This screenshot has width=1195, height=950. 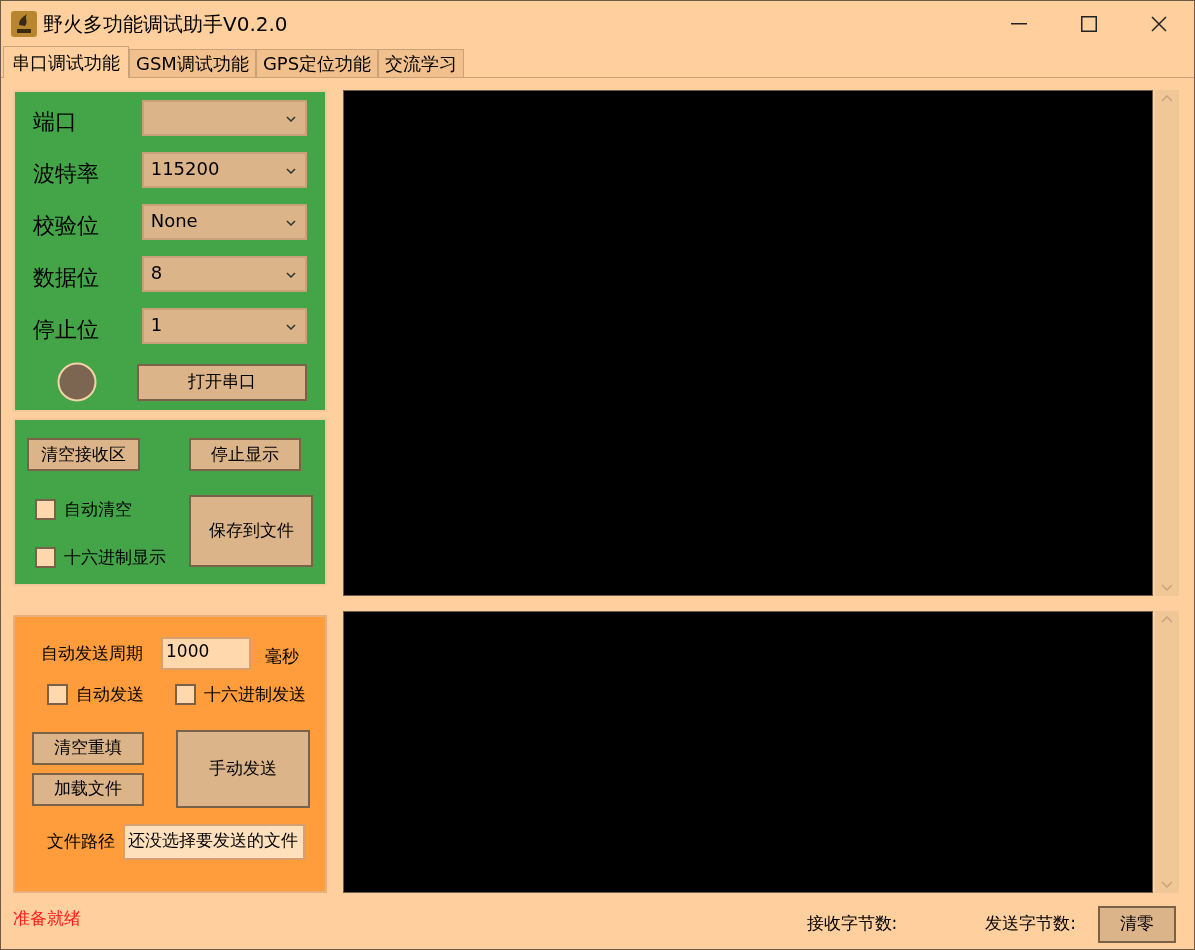 What do you see at coordinates (66, 173) in the screenshot?
I see `setting-label: 波特率` at bounding box center [66, 173].